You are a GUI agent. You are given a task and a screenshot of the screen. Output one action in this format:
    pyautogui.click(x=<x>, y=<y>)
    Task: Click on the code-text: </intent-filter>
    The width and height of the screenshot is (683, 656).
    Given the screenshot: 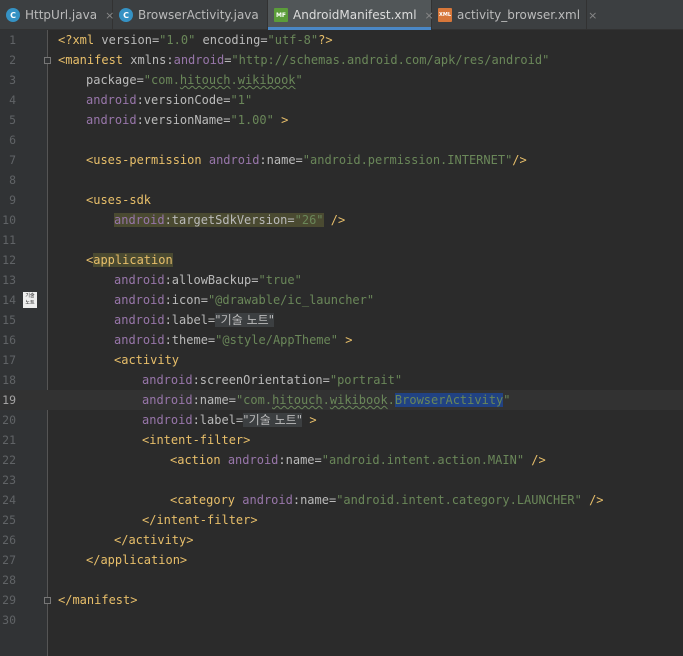 What is the action you would take?
    pyautogui.click(x=200, y=520)
    